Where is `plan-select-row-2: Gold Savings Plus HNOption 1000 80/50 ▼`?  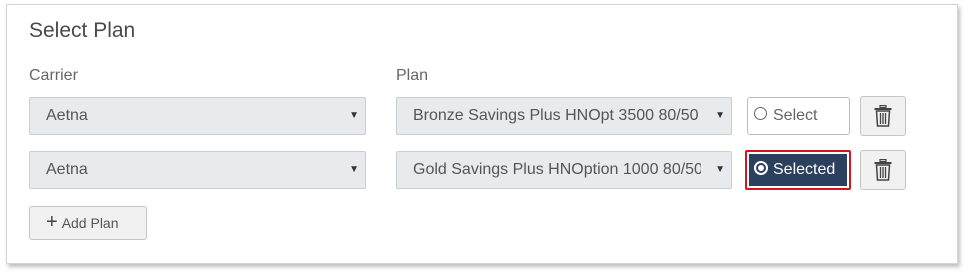
plan-select-row-2: Gold Savings Plus HNOption 1000 80/50 ▼ is located at coordinates (564, 170).